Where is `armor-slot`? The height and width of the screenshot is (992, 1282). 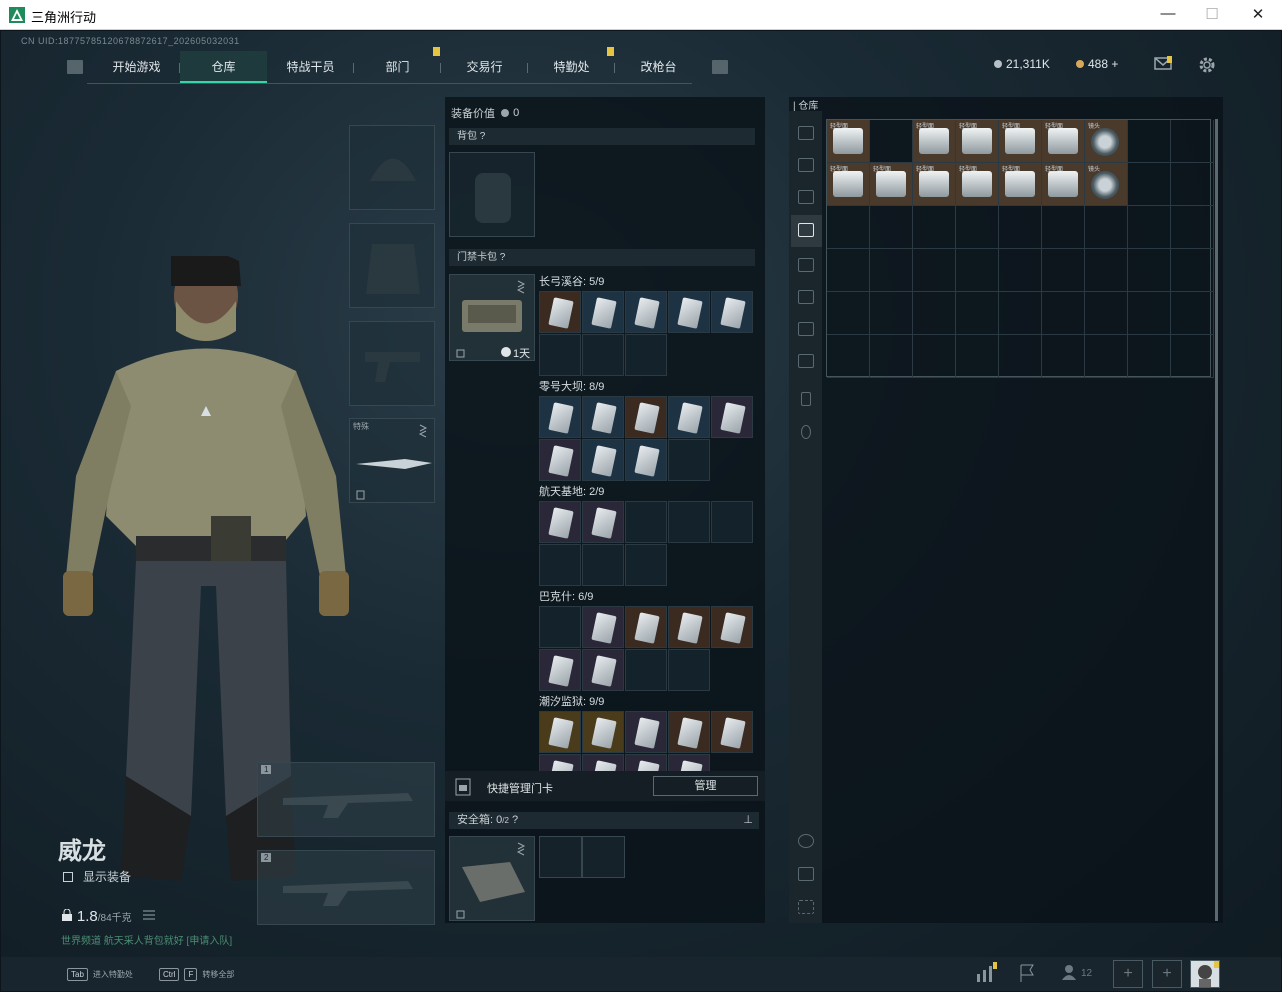
armor-slot is located at coordinates (392, 265).